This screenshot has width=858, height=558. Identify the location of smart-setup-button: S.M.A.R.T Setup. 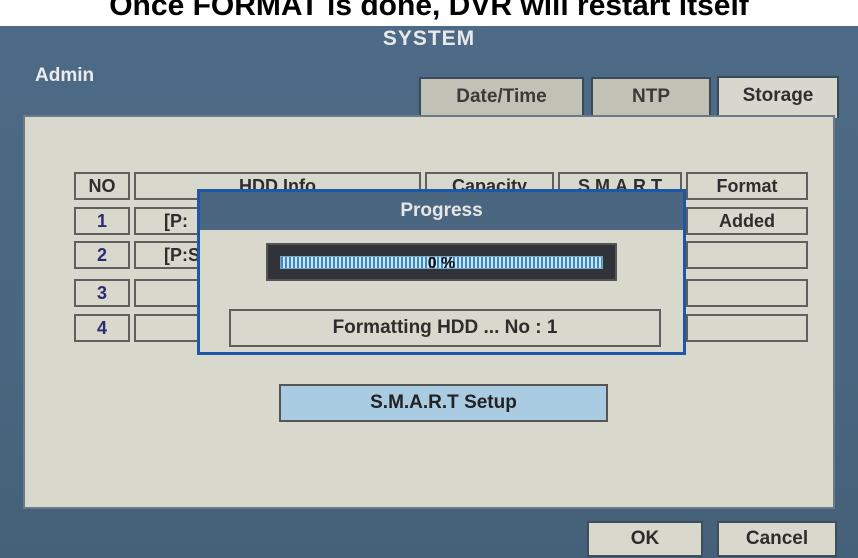
(443, 403).